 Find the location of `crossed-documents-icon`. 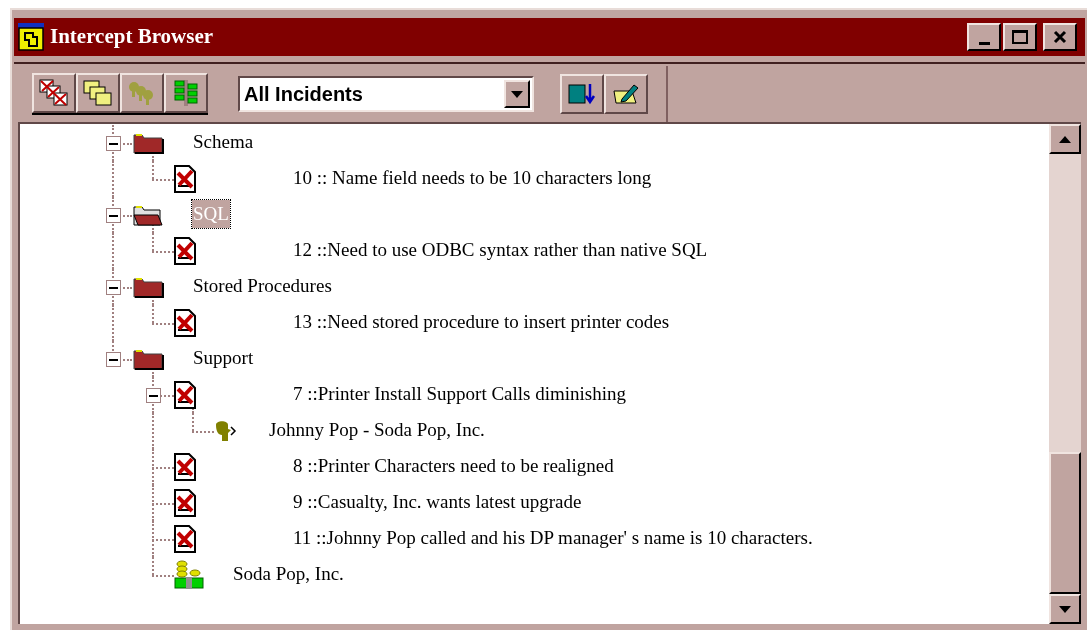

crossed-documents-icon is located at coordinates (54, 93).